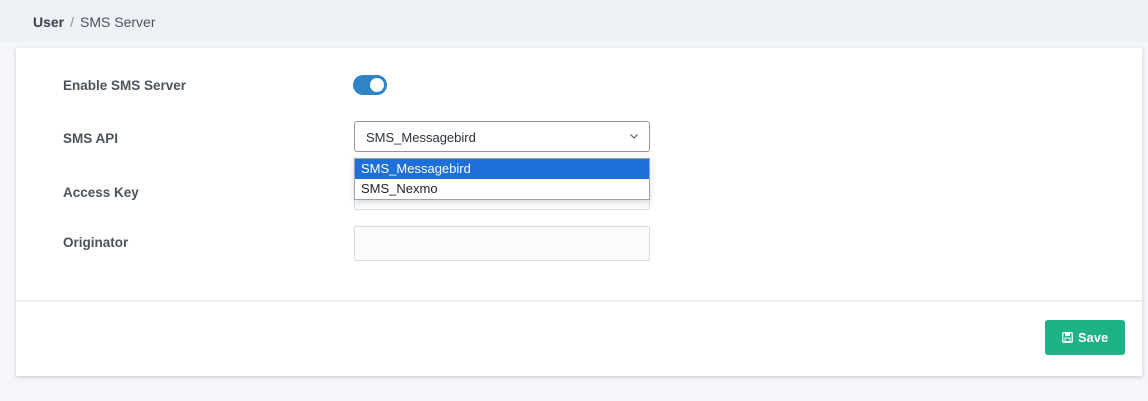 The width and height of the screenshot is (1148, 401). Describe the element at coordinates (579, 301) in the screenshot. I see `footer-divider` at that location.